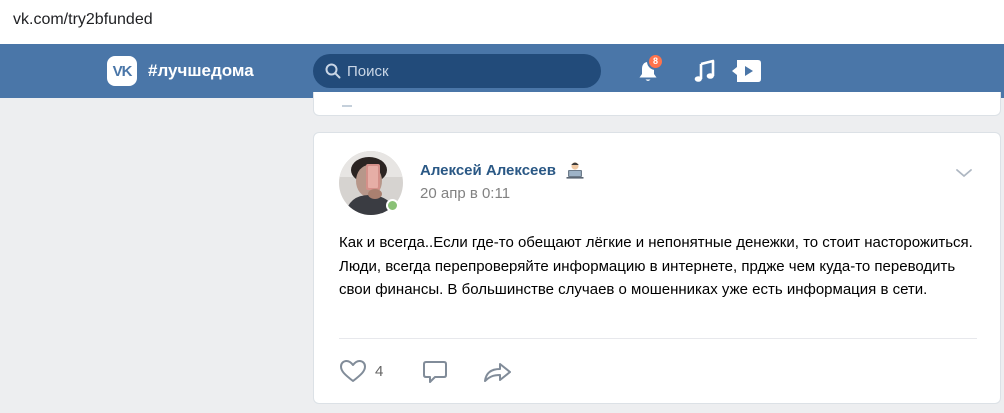 This screenshot has height=413, width=1004. I want to click on comment-icon, so click(435, 372).